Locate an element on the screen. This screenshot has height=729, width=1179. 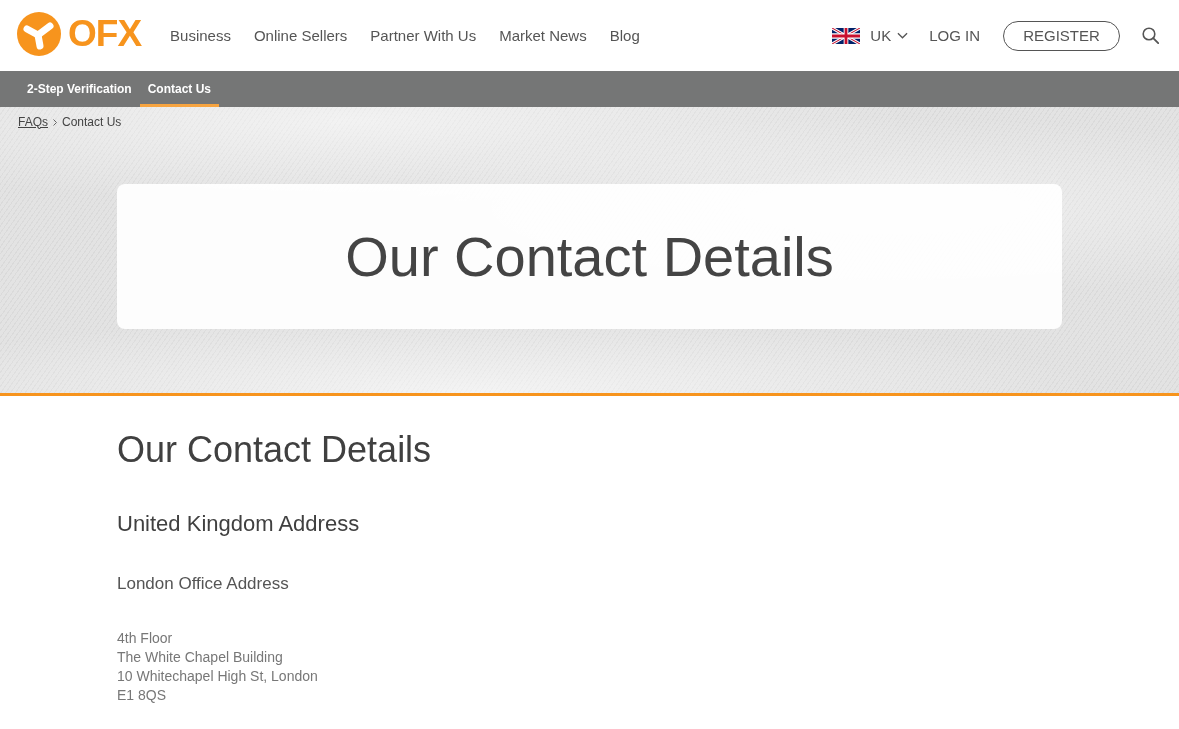
address-line: The White Chapel Building is located at coordinates (200, 657).